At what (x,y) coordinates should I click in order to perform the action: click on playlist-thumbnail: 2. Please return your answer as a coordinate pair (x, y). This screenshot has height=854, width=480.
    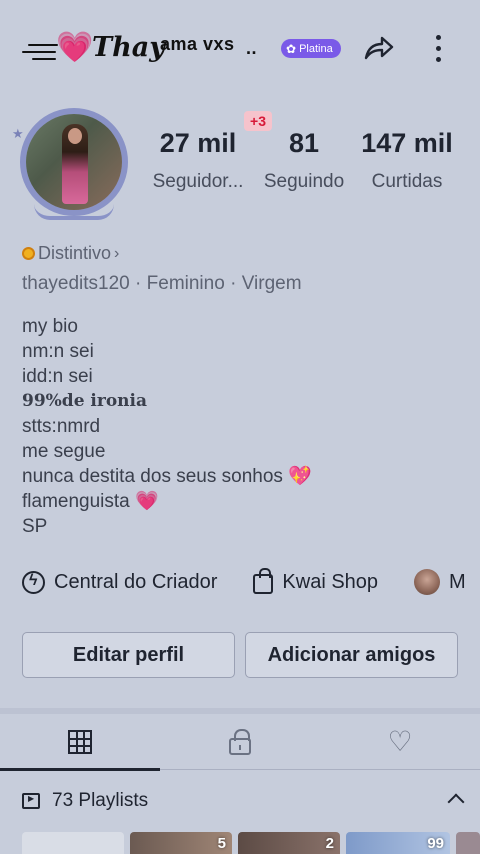
    Looking at the image, I should click on (289, 843).